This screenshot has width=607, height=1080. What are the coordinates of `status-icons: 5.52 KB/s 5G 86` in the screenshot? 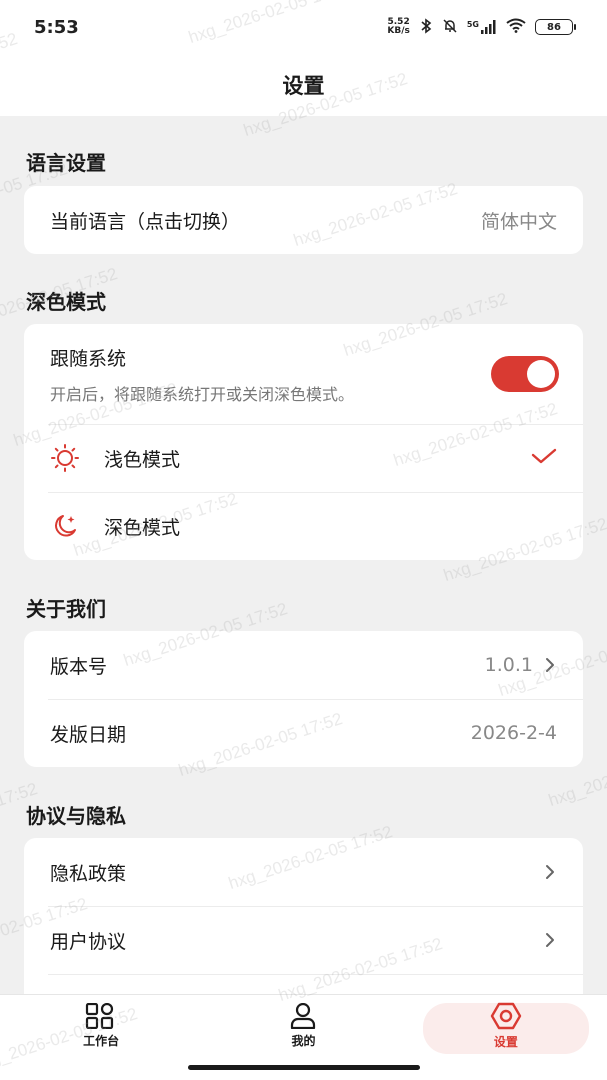 It's located at (481, 27).